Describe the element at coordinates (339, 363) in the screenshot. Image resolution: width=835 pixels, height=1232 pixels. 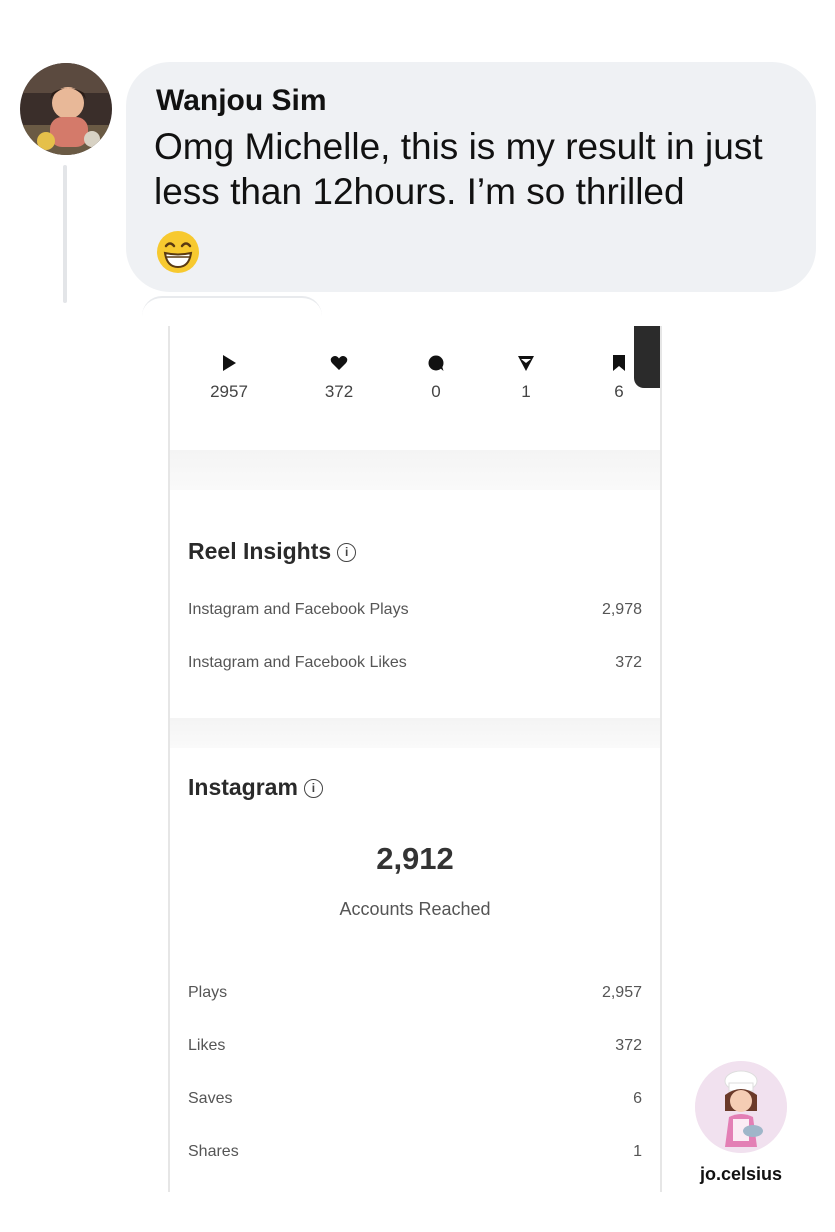
I see `heart-icon` at that location.